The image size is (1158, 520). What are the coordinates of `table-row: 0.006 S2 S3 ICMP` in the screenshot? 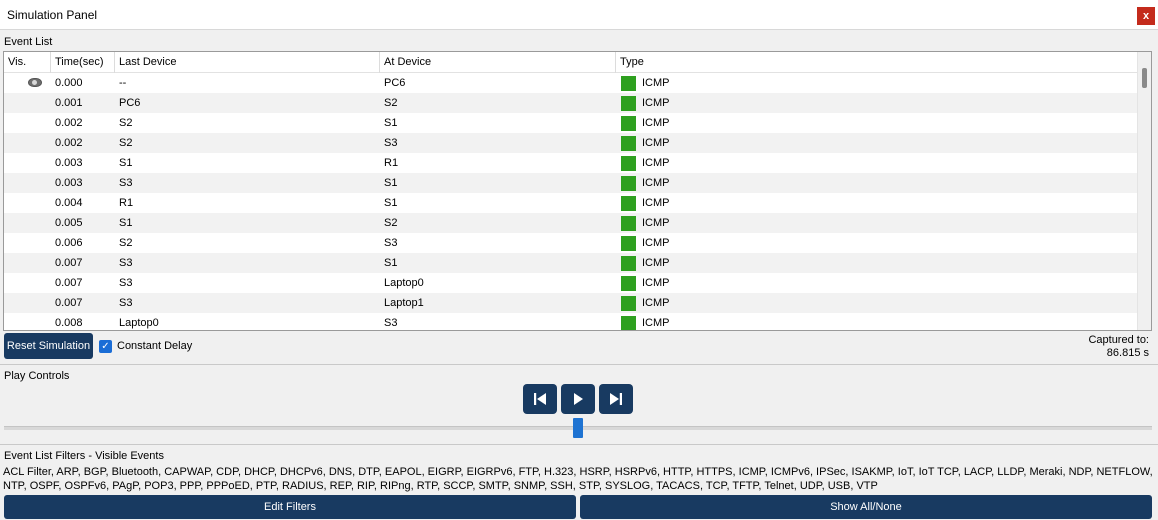 It's located at (570, 243).